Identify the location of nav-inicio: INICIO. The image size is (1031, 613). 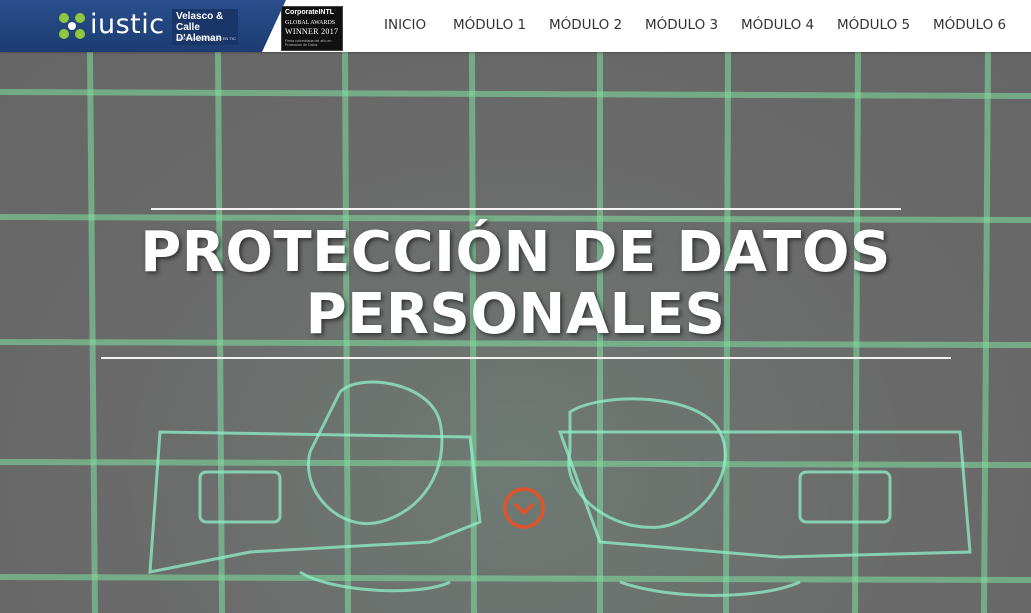
(405, 25).